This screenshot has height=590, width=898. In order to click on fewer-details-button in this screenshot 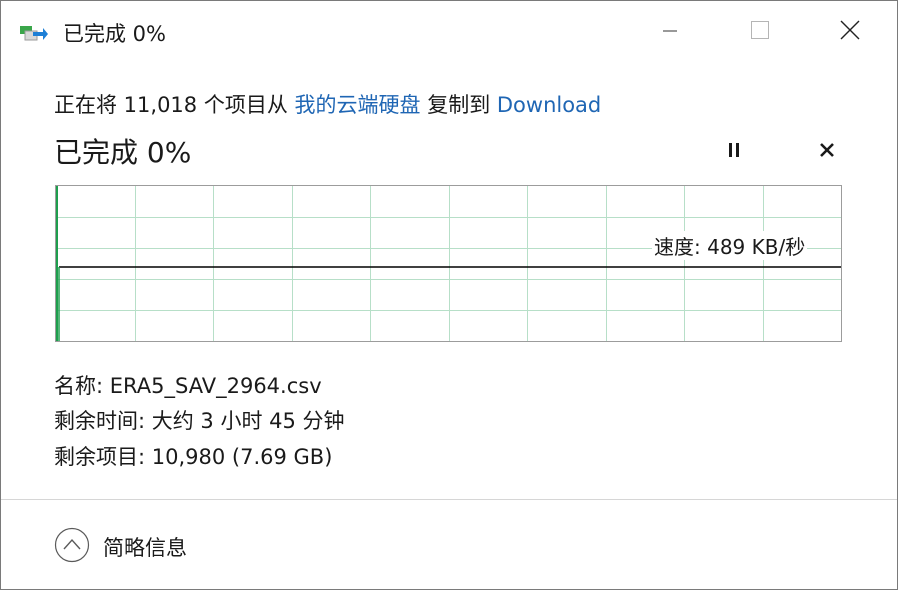, I will do `click(72, 545)`.